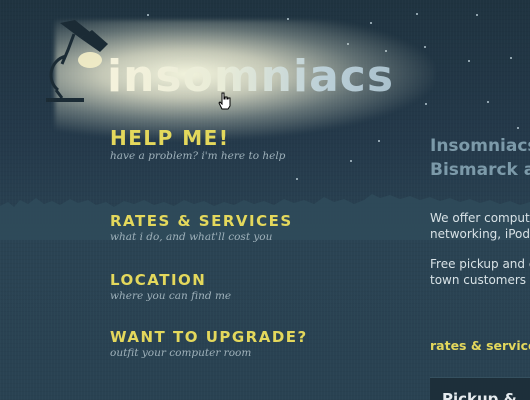  What do you see at coordinates (197, 138) in the screenshot?
I see `nav-item-title: HELP ME!` at bounding box center [197, 138].